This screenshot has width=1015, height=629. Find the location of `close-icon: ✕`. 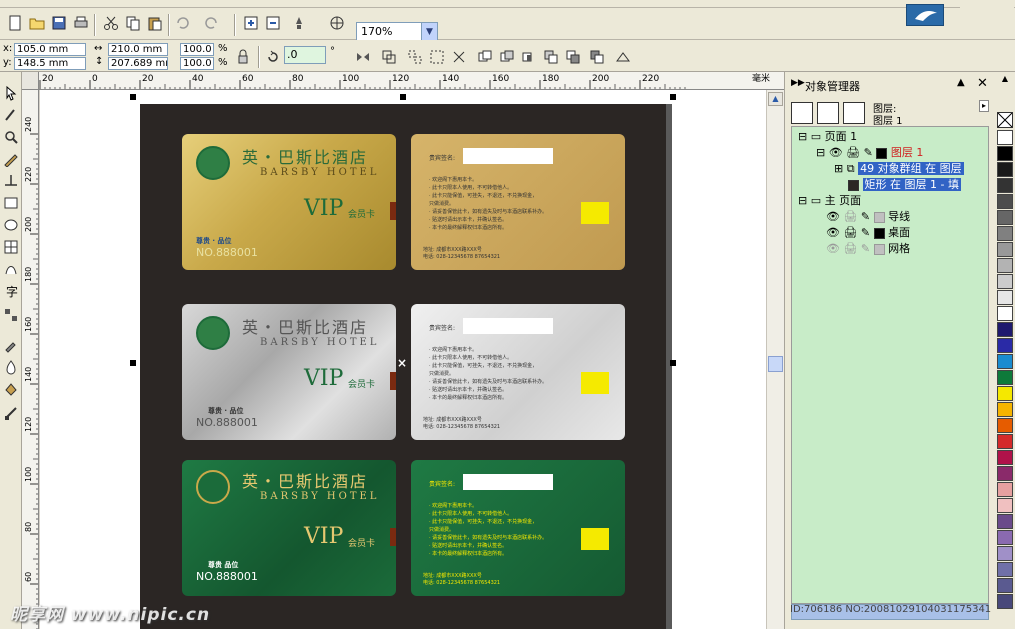

close-icon: ✕ is located at coordinates (982, 83).